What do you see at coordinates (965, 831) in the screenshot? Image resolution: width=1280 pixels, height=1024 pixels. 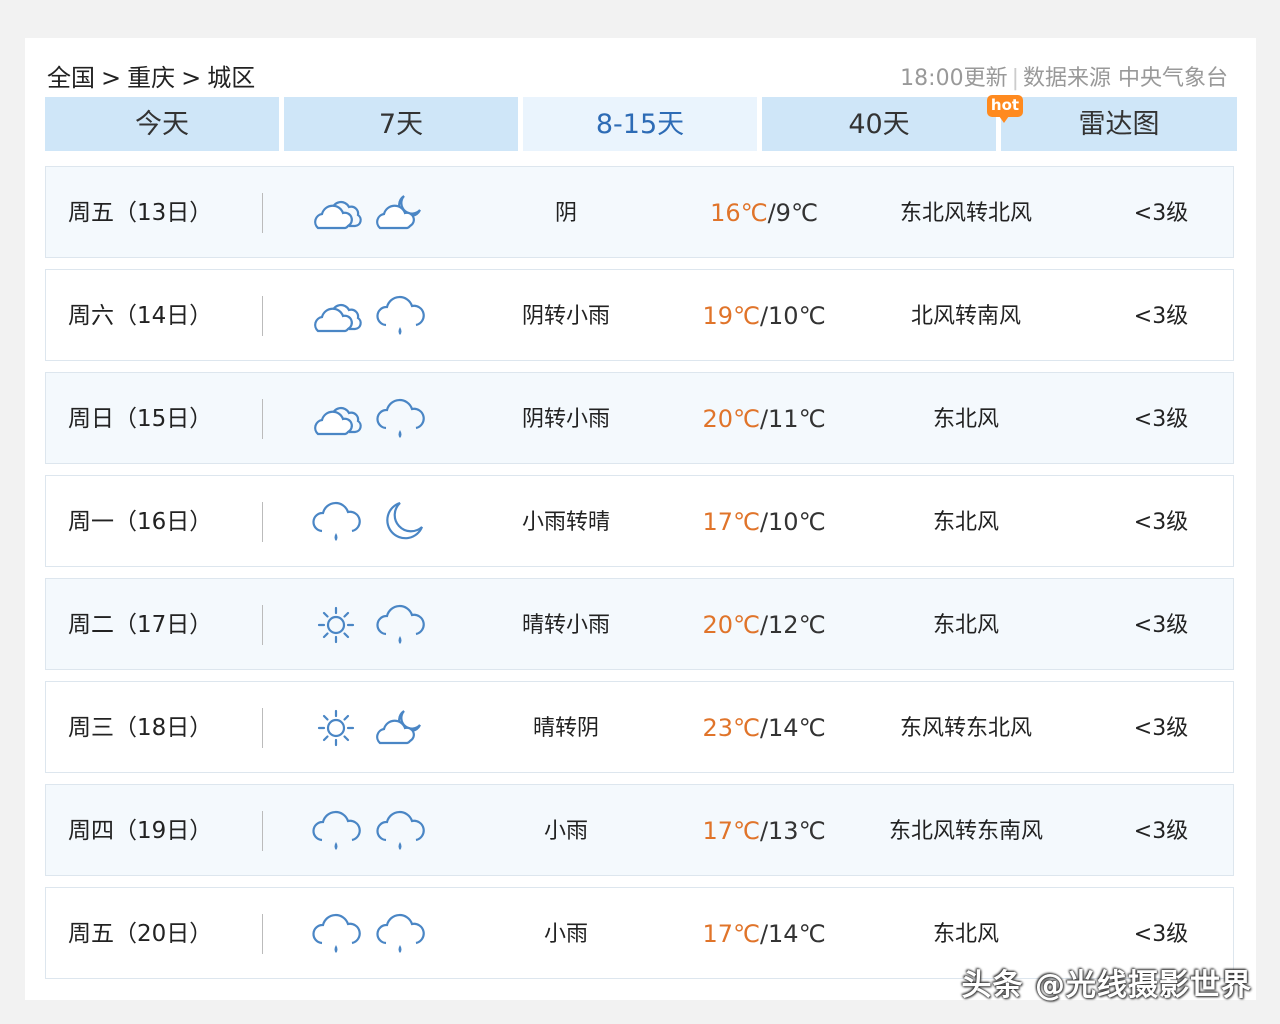 I see `wind-direction: 东北风转东南风` at bounding box center [965, 831].